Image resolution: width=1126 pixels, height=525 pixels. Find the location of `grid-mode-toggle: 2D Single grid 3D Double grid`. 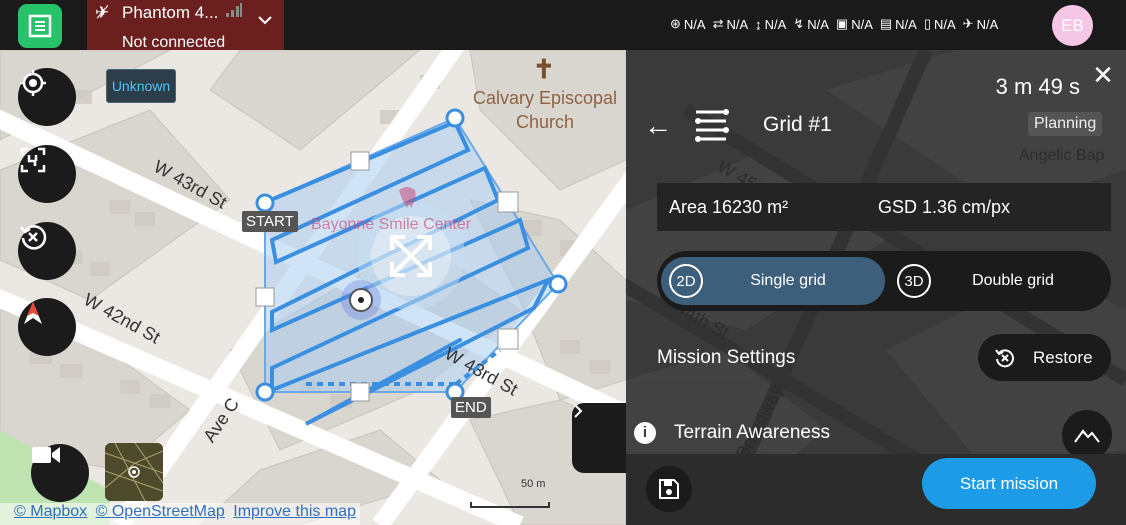

grid-mode-toggle: 2D Single grid 3D Double grid is located at coordinates (884, 281).